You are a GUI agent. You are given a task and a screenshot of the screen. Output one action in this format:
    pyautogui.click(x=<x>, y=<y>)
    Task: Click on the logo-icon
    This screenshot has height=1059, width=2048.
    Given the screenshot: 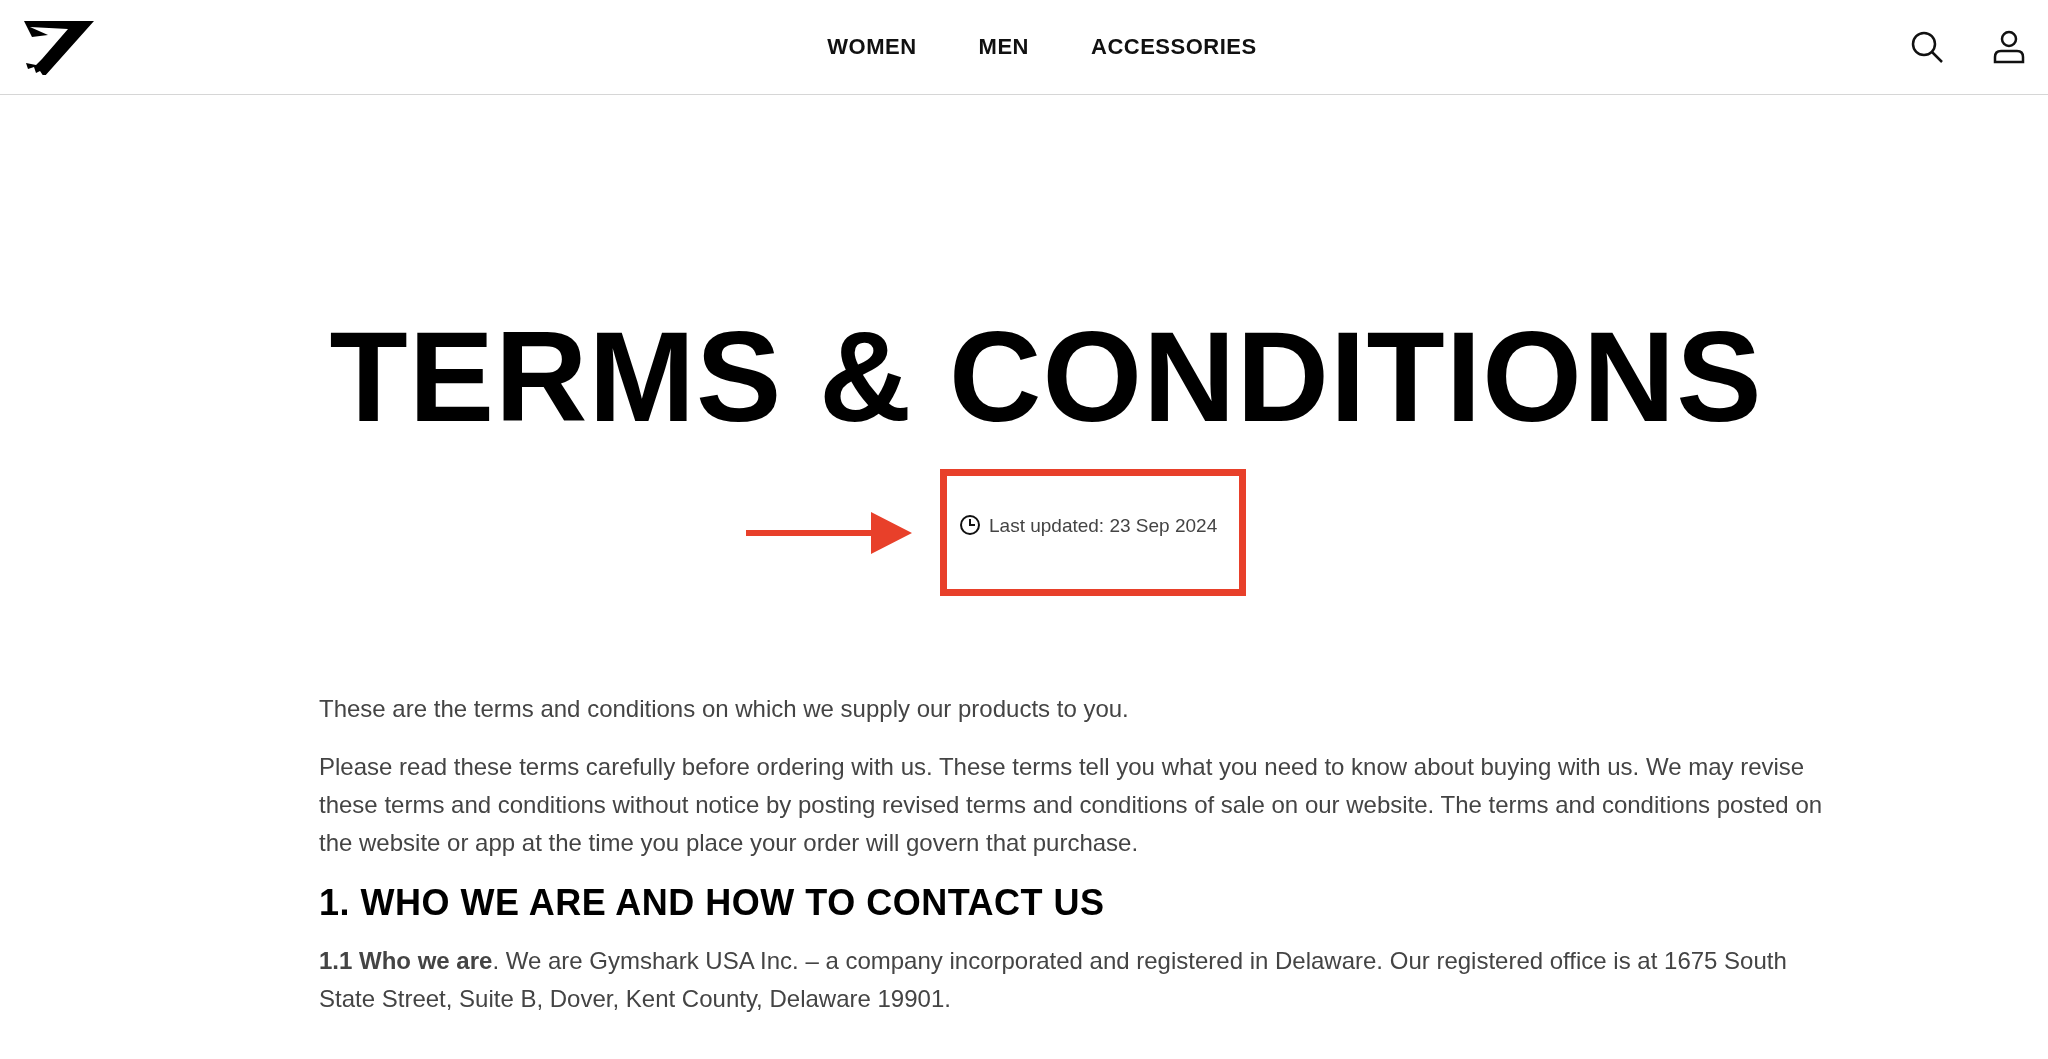 What is the action you would take?
    pyautogui.click(x=59, y=47)
    